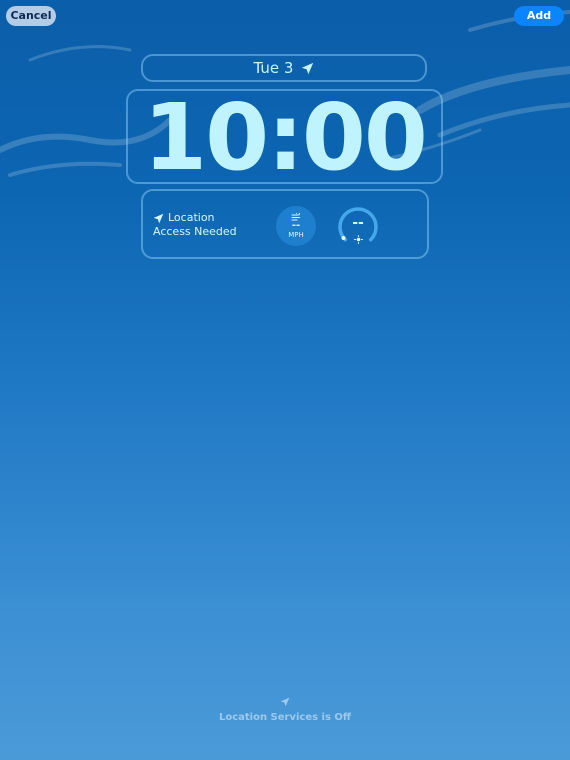 This screenshot has height=760, width=570. I want to click on wind-speed-value: --, so click(296, 225).